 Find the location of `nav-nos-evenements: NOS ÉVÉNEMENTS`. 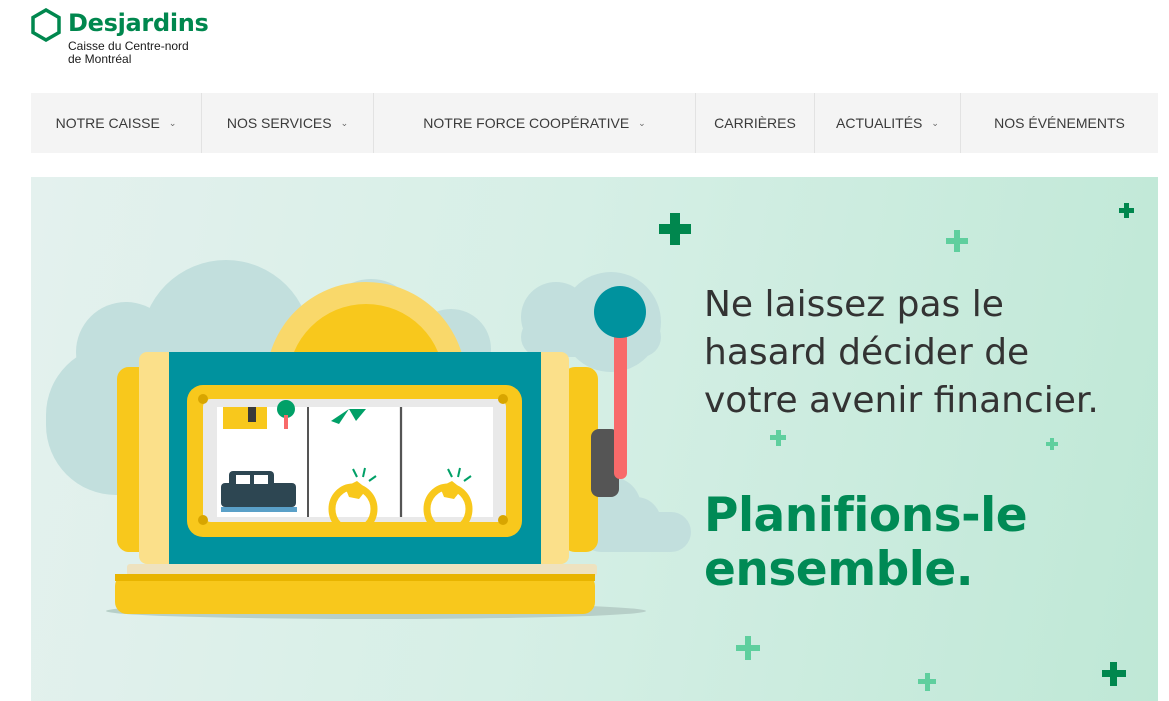

nav-nos-evenements: NOS ÉVÉNEMENTS is located at coordinates (1059, 123).